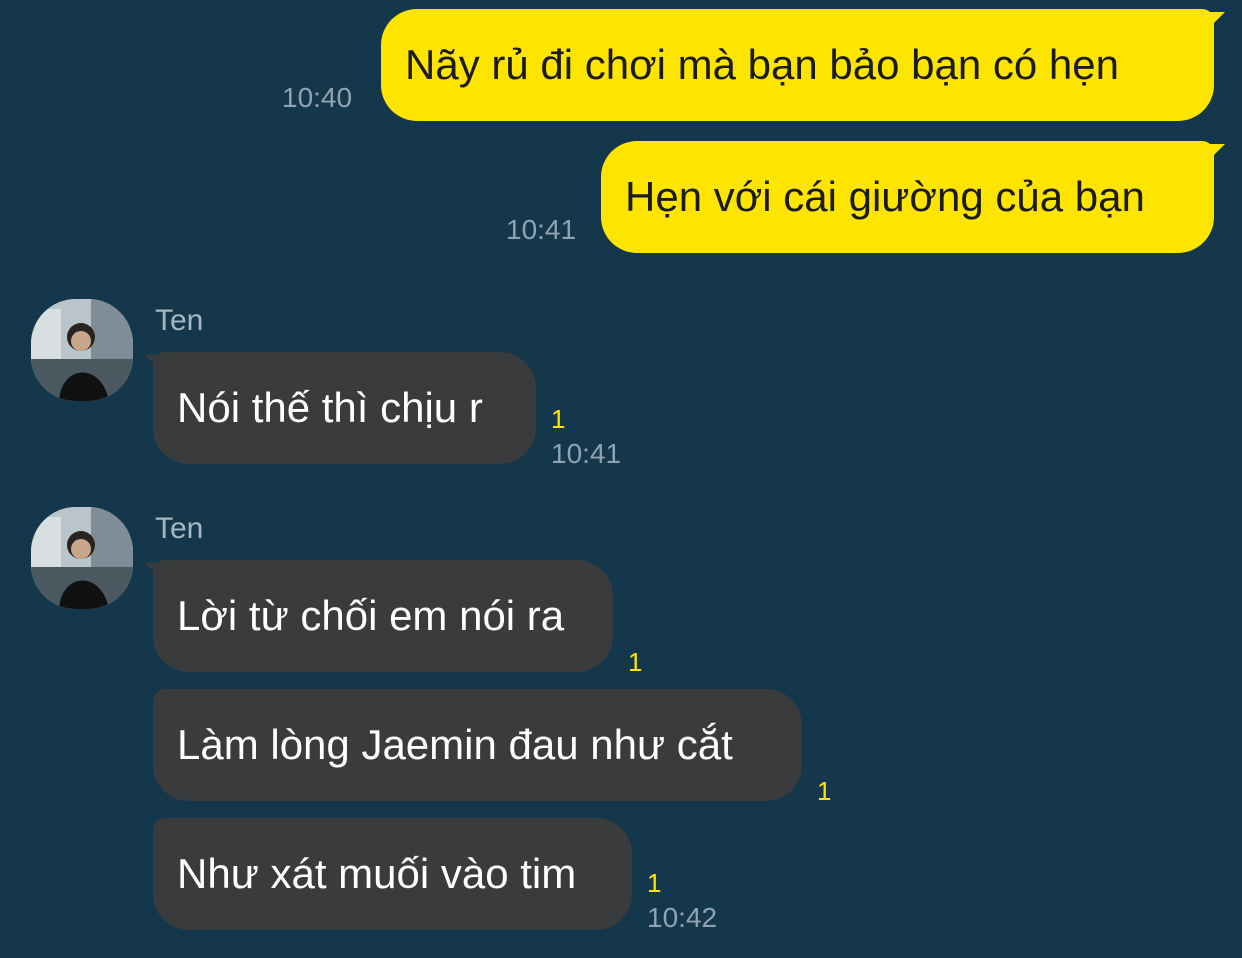  I want to click on message-timestamp: 10:40, so click(317, 97).